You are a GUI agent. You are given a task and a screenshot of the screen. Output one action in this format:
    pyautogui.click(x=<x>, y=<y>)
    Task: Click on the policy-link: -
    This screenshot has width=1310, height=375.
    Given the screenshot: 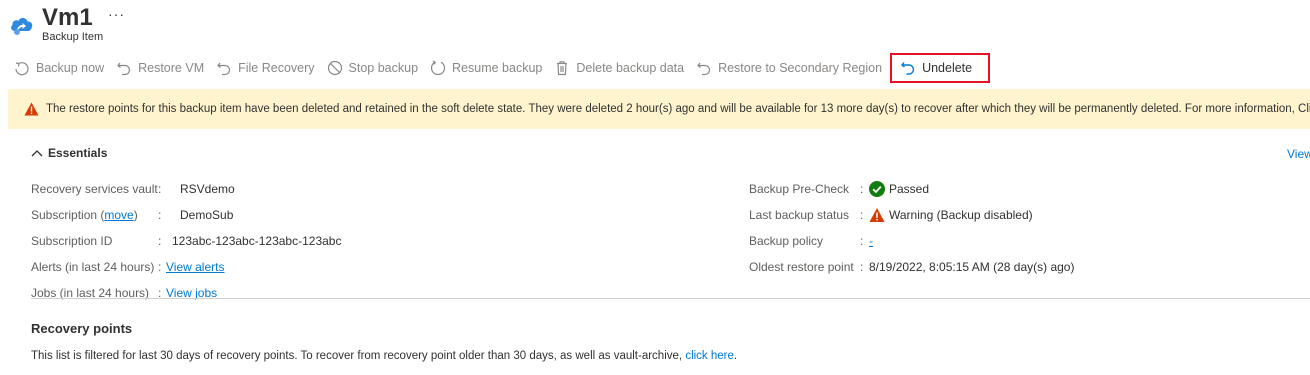 What is the action you would take?
    pyautogui.click(x=871, y=241)
    